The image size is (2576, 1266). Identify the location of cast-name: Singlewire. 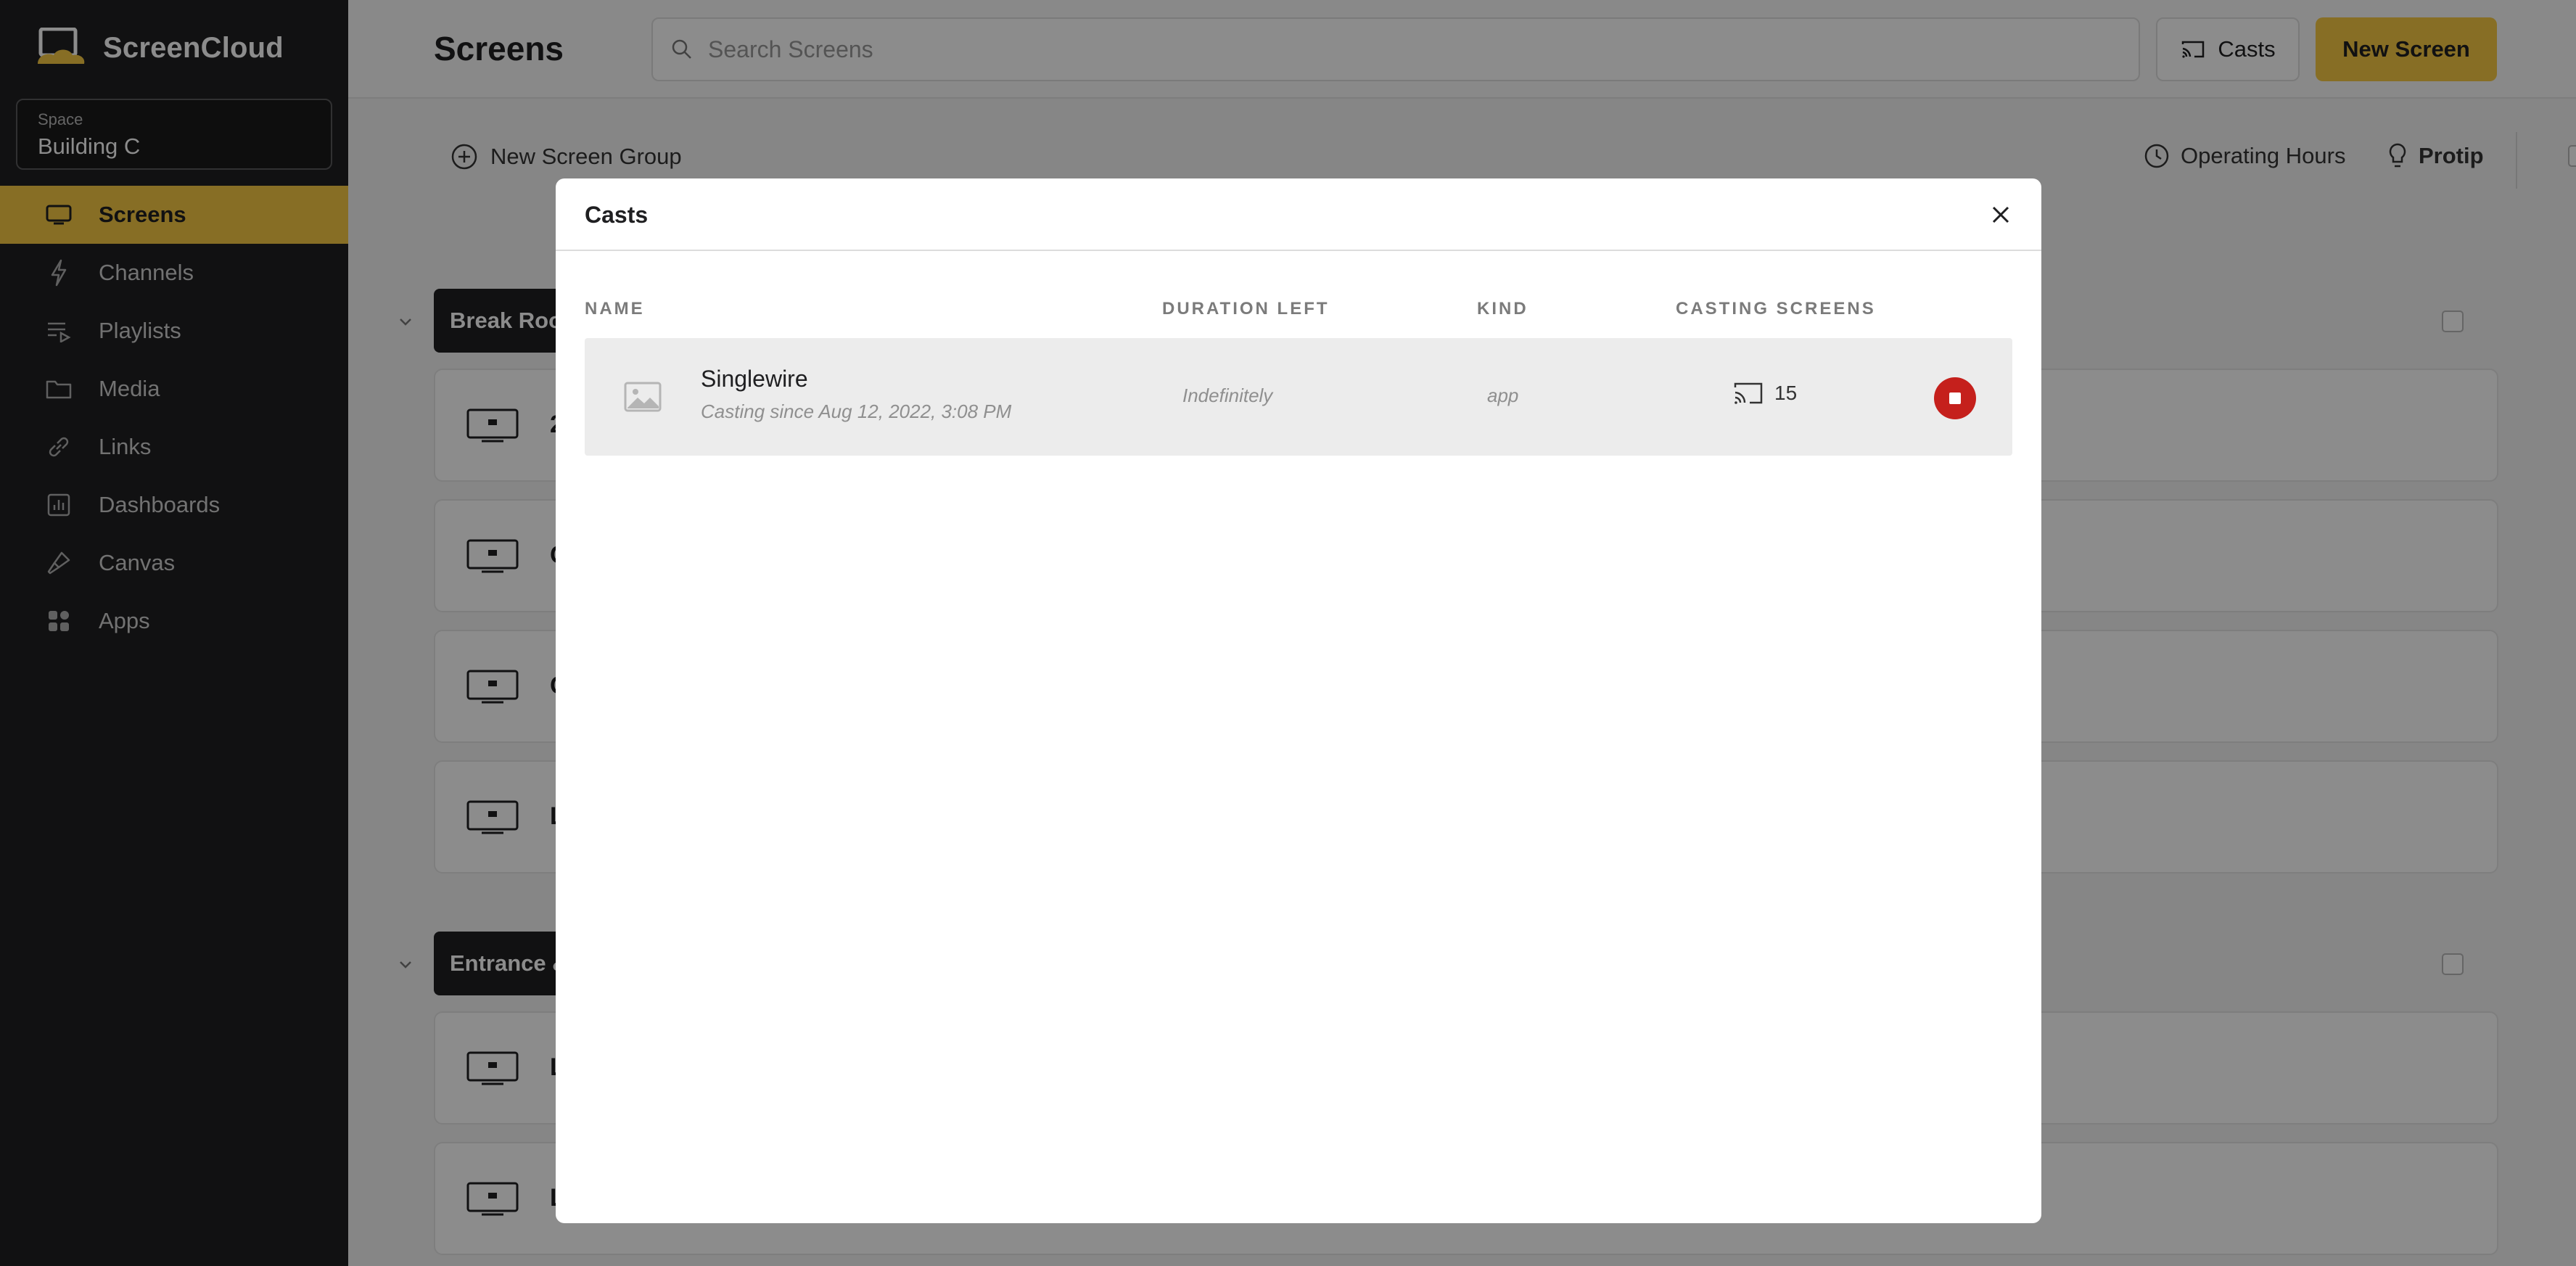
(754, 379).